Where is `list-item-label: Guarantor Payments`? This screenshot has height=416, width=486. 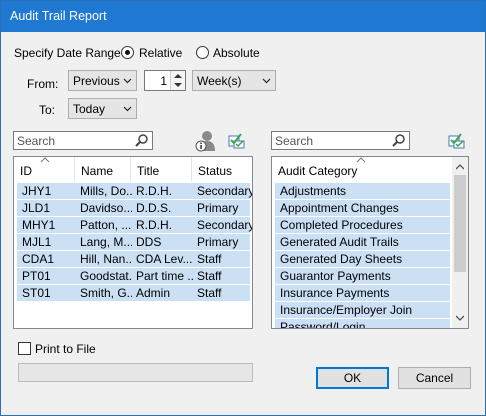
list-item-label: Guarantor Payments is located at coordinates (335, 276).